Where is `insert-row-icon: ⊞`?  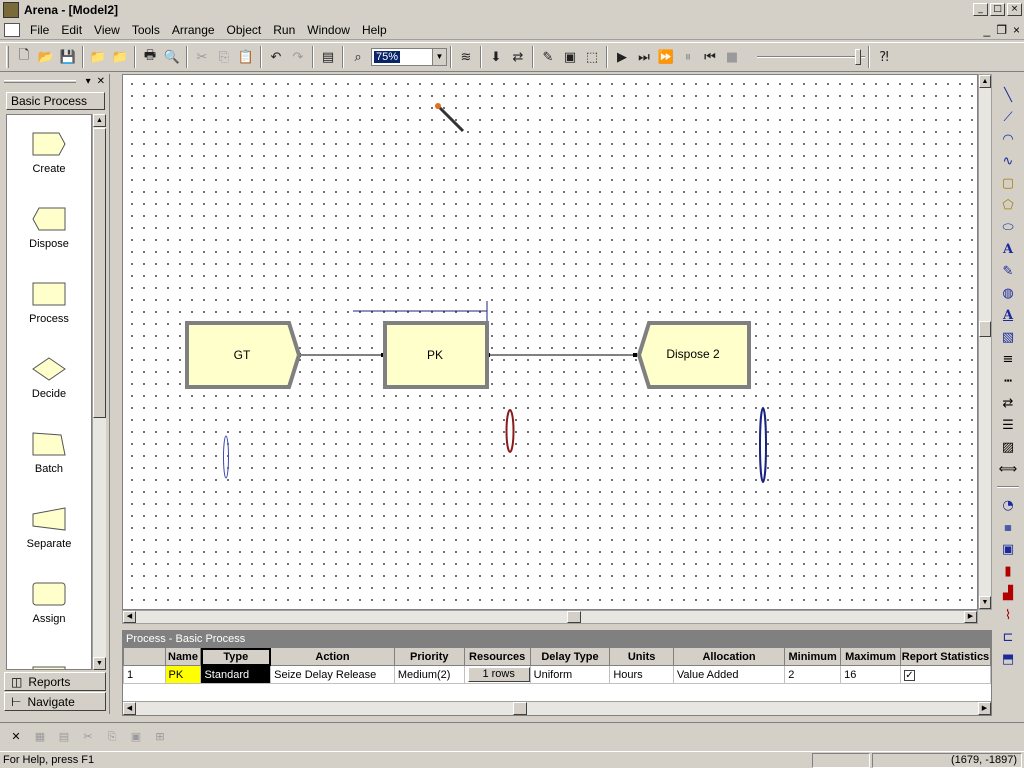
insert-row-icon: ⊞ is located at coordinates (160, 737).